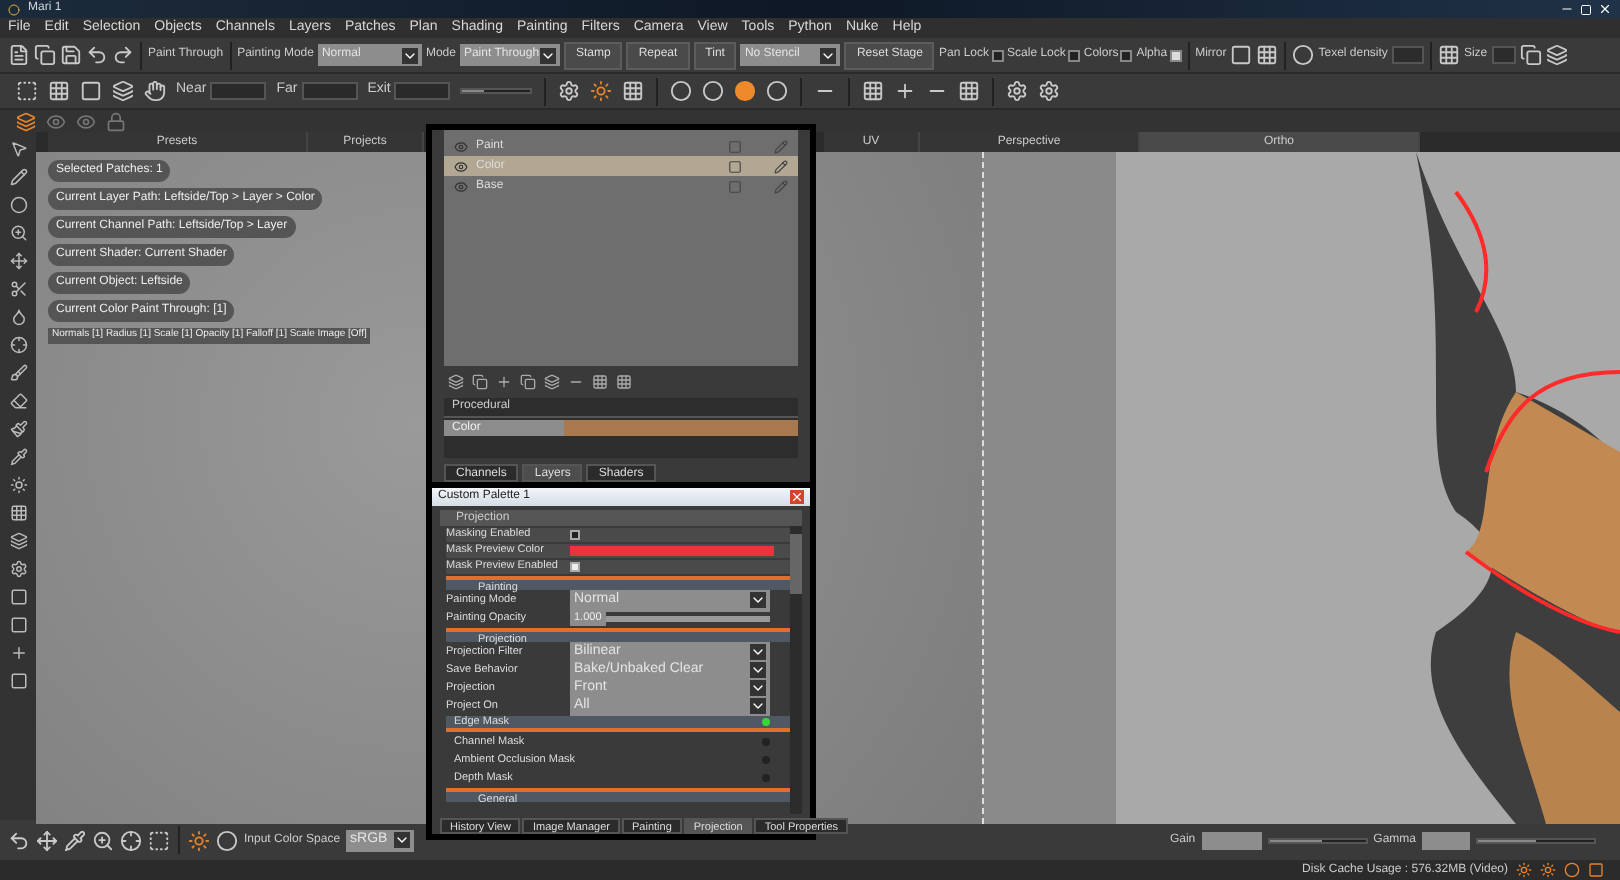  What do you see at coordinates (18, 317) in the screenshot?
I see `drop-icon` at bounding box center [18, 317].